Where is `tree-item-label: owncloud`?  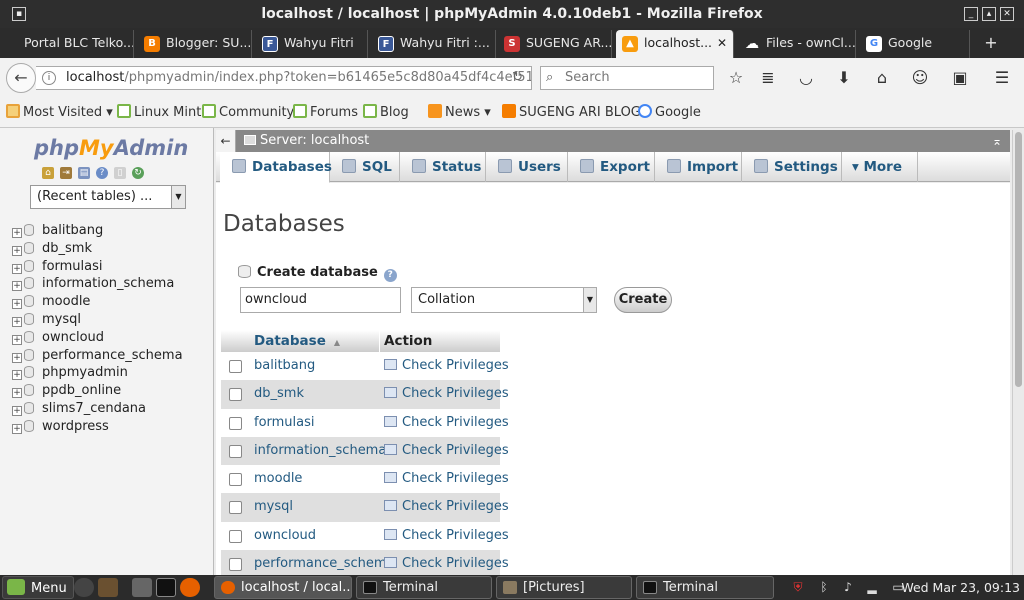
tree-item-label: owncloud is located at coordinates (73, 337).